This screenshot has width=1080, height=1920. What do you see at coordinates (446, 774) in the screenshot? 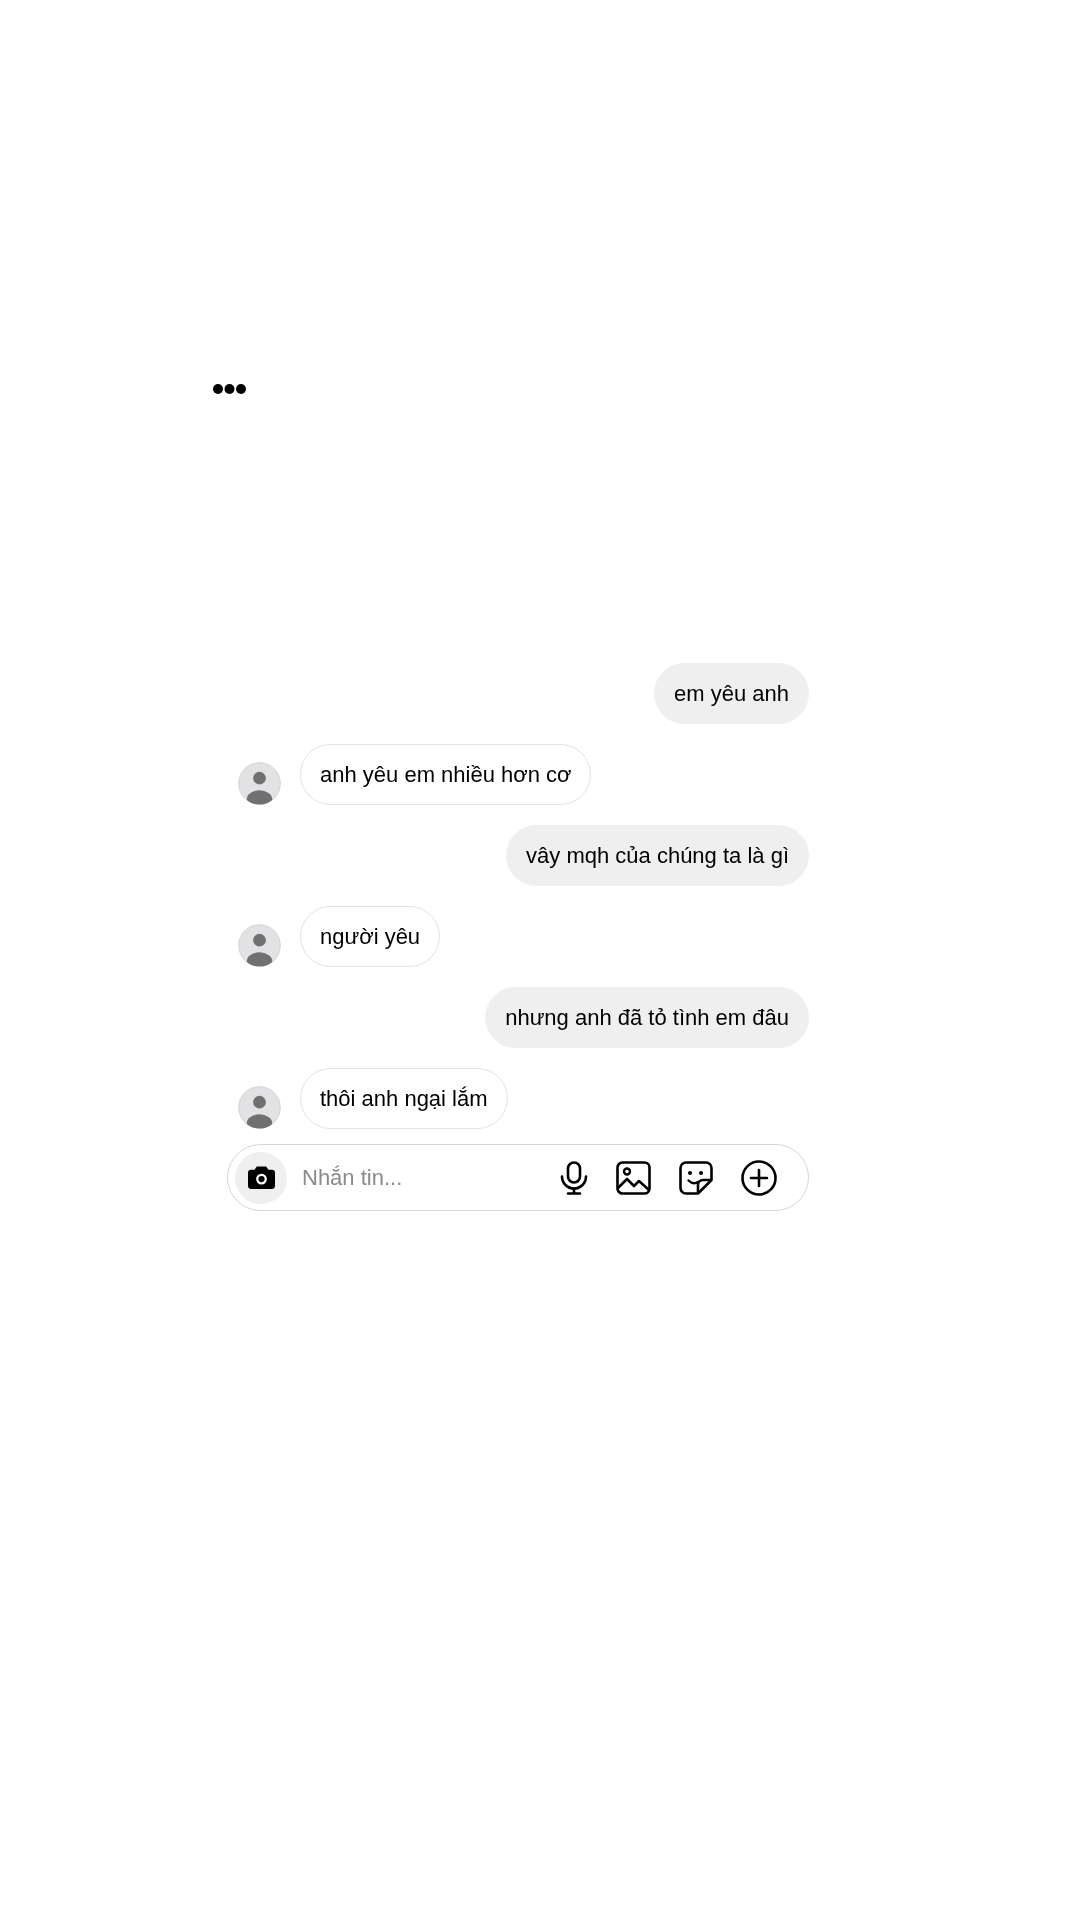
I see `received-message-bubble: anh yêu em nhiều hơn cơ` at bounding box center [446, 774].